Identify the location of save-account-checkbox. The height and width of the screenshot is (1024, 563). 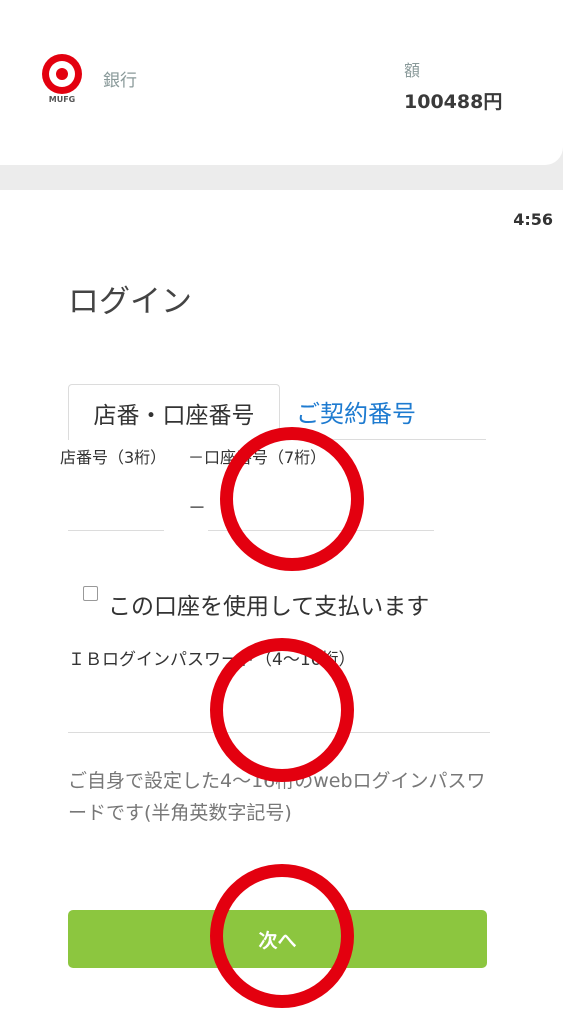
(90, 593).